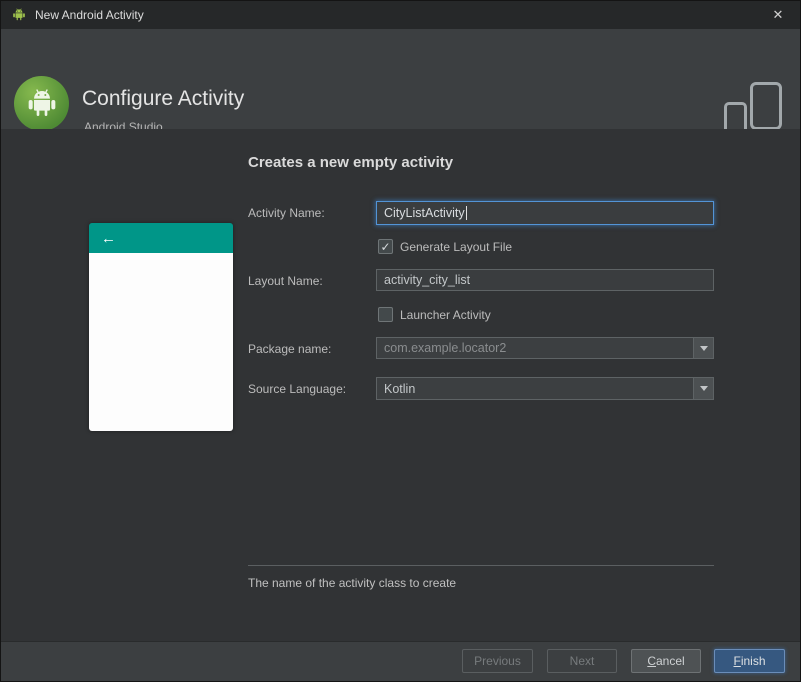  I want to click on cancel-button-label: Cancel, so click(666, 661).